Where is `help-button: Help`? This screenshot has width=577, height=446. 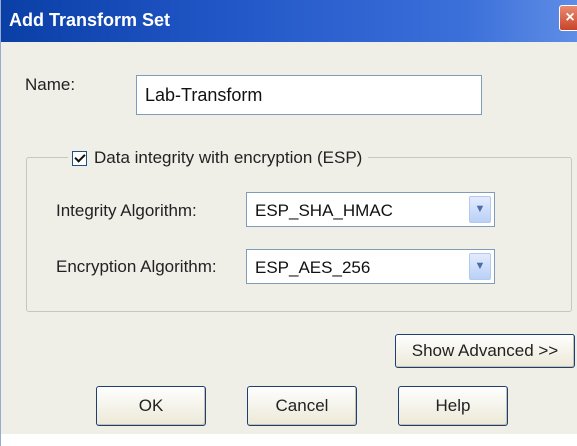 help-button: Help is located at coordinates (453, 406).